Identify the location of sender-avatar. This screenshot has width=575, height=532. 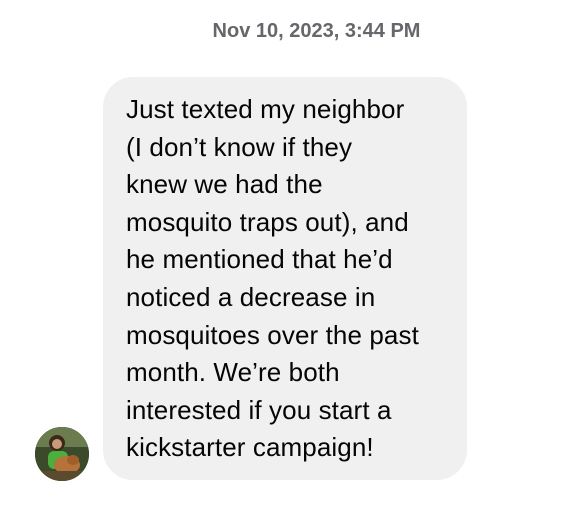
(62, 454).